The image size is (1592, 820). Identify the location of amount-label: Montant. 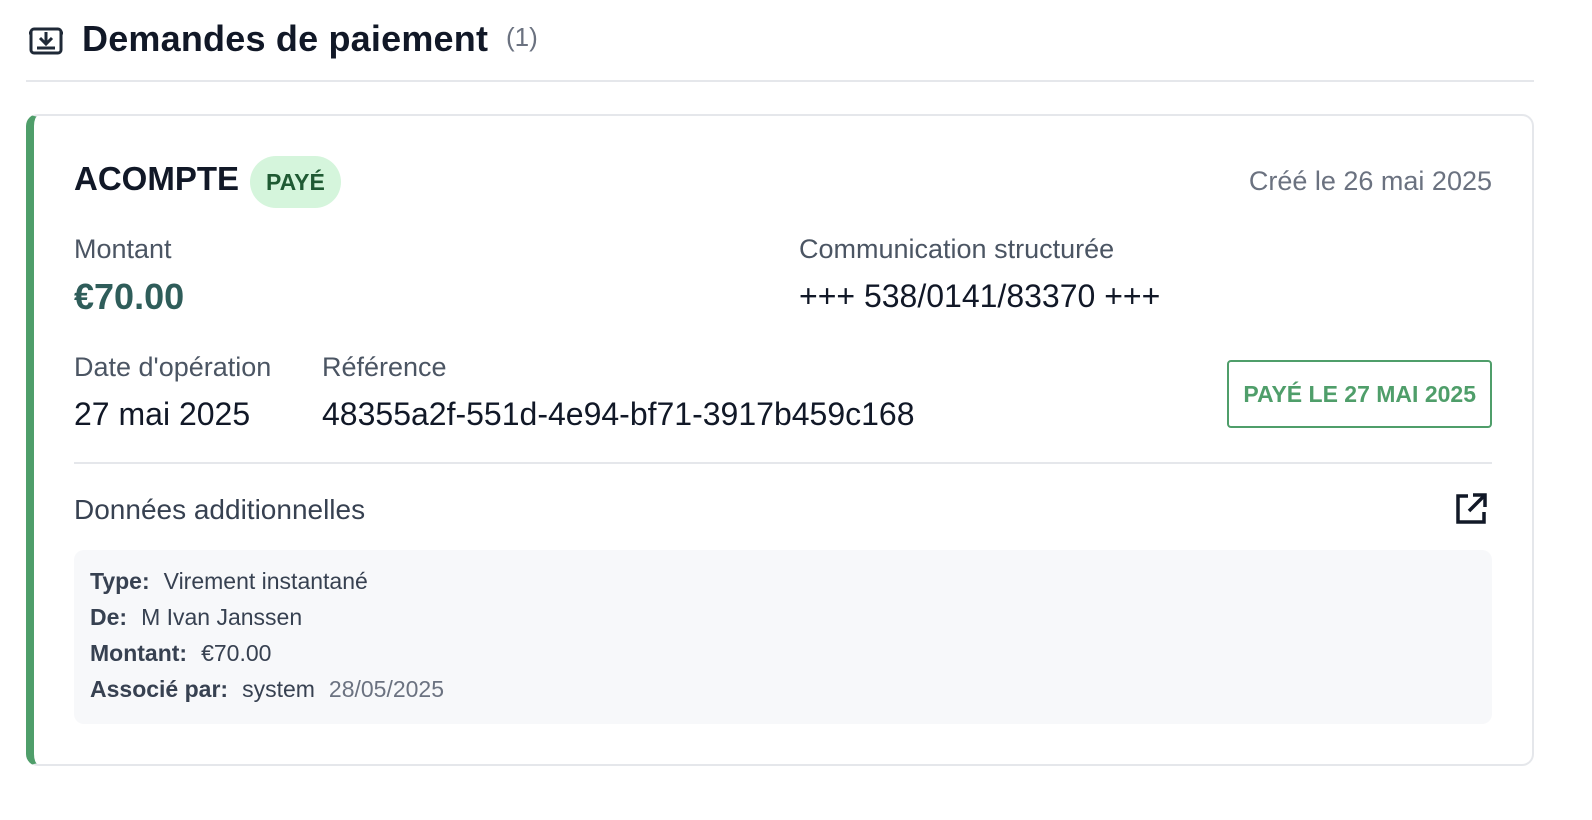
(123, 249).